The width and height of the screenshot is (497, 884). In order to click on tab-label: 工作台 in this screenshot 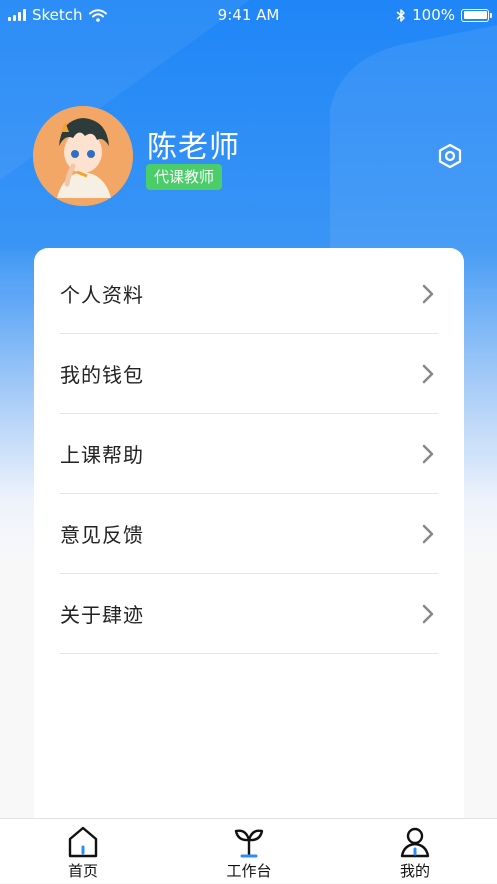, I will do `click(249, 871)`.